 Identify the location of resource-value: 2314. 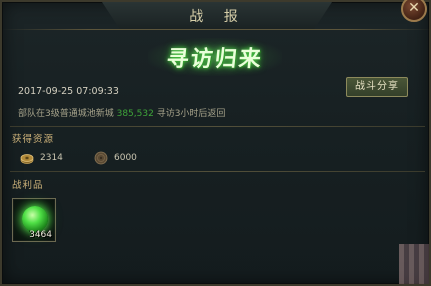
(51, 158).